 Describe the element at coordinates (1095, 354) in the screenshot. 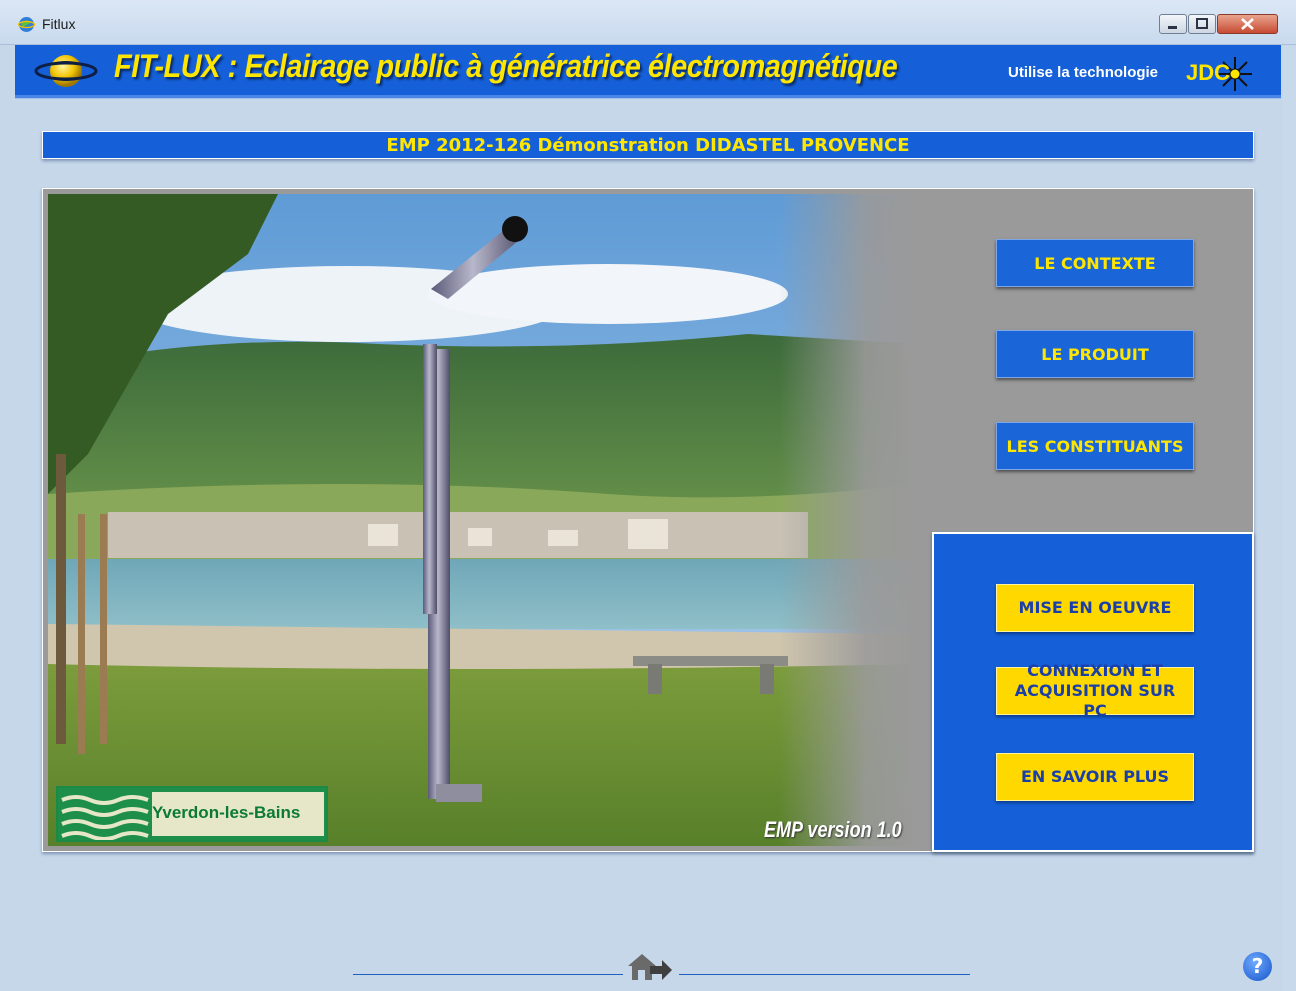

I see `produit-button: LE PRODUIT` at that location.